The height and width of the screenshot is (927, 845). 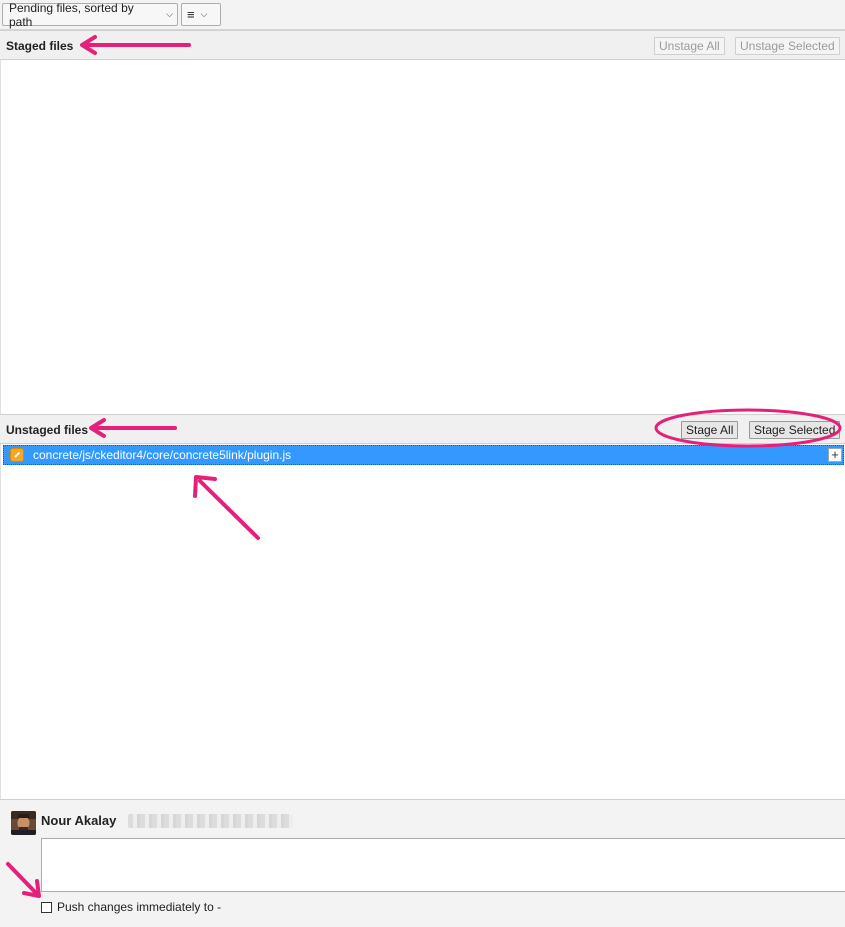 What do you see at coordinates (46, 907) in the screenshot?
I see `push-immediately-checkbox` at bounding box center [46, 907].